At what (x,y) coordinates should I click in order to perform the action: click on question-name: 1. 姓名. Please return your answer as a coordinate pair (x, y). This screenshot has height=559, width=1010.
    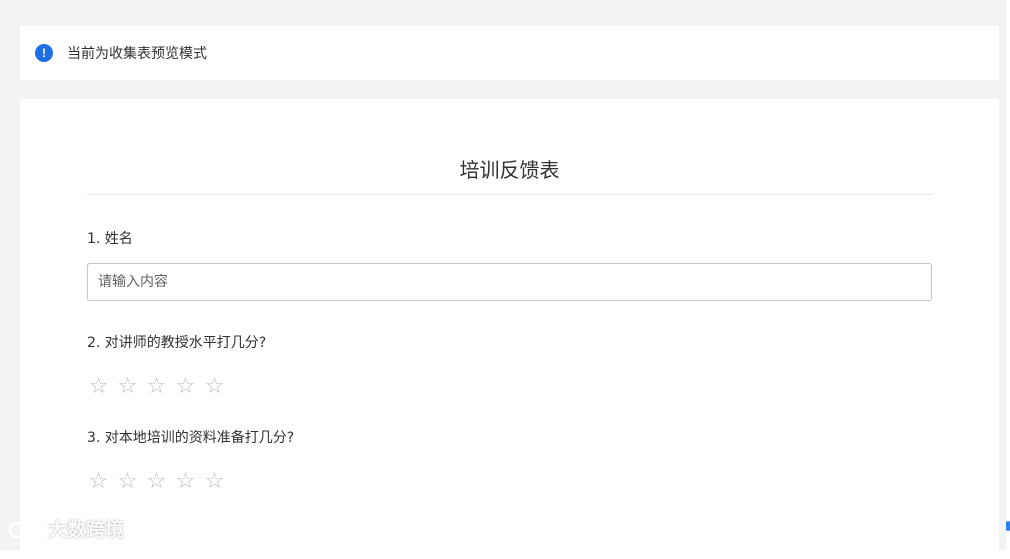
    Looking at the image, I should click on (509, 265).